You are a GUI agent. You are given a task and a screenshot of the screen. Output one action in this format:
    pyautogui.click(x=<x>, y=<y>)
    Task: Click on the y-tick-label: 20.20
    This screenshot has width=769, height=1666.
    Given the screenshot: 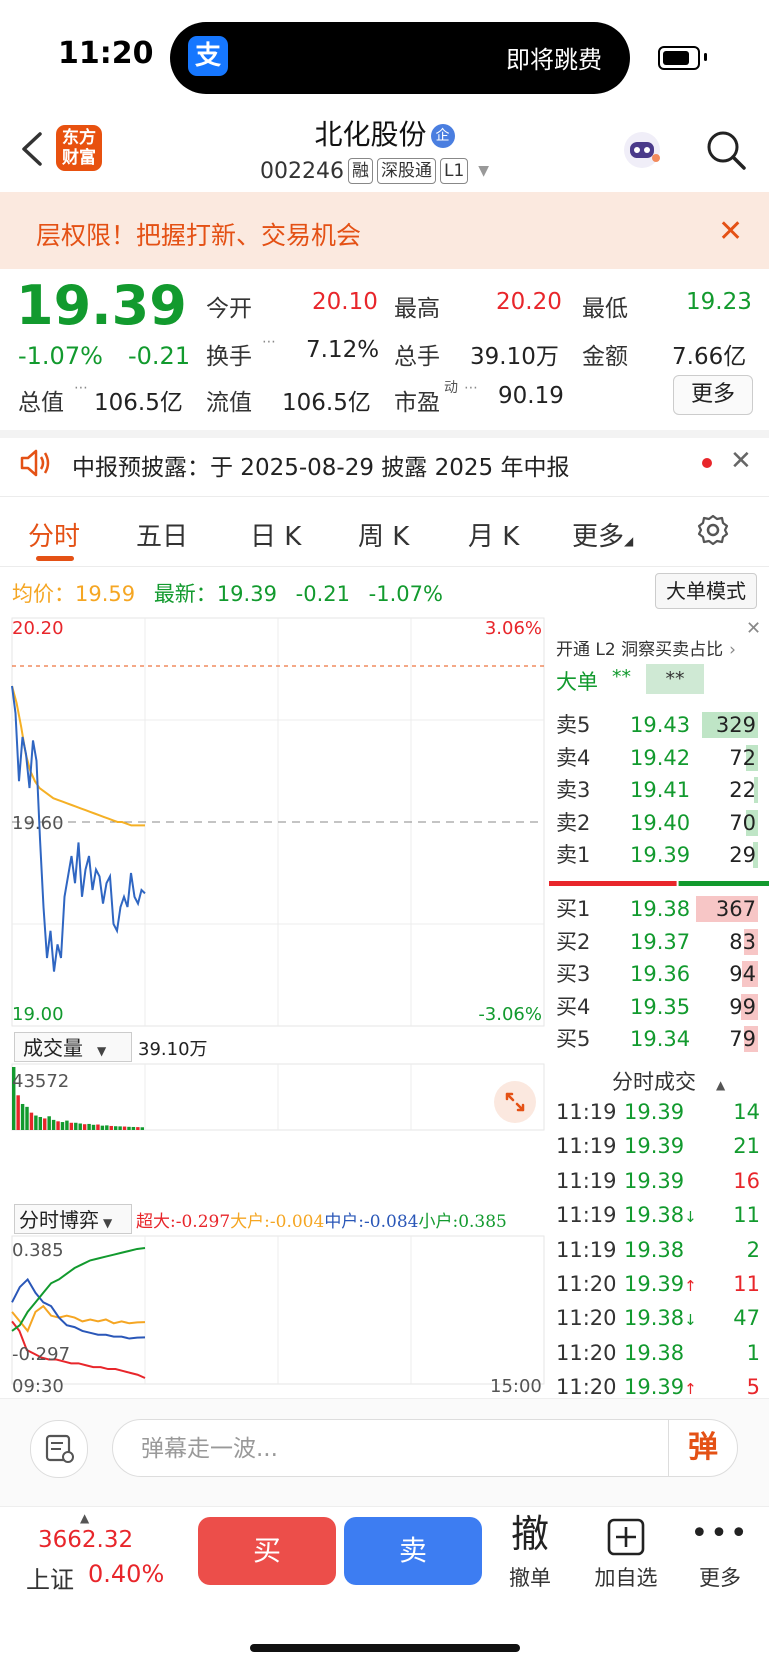 What is the action you would take?
    pyautogui.click(x=38, y=628)
    